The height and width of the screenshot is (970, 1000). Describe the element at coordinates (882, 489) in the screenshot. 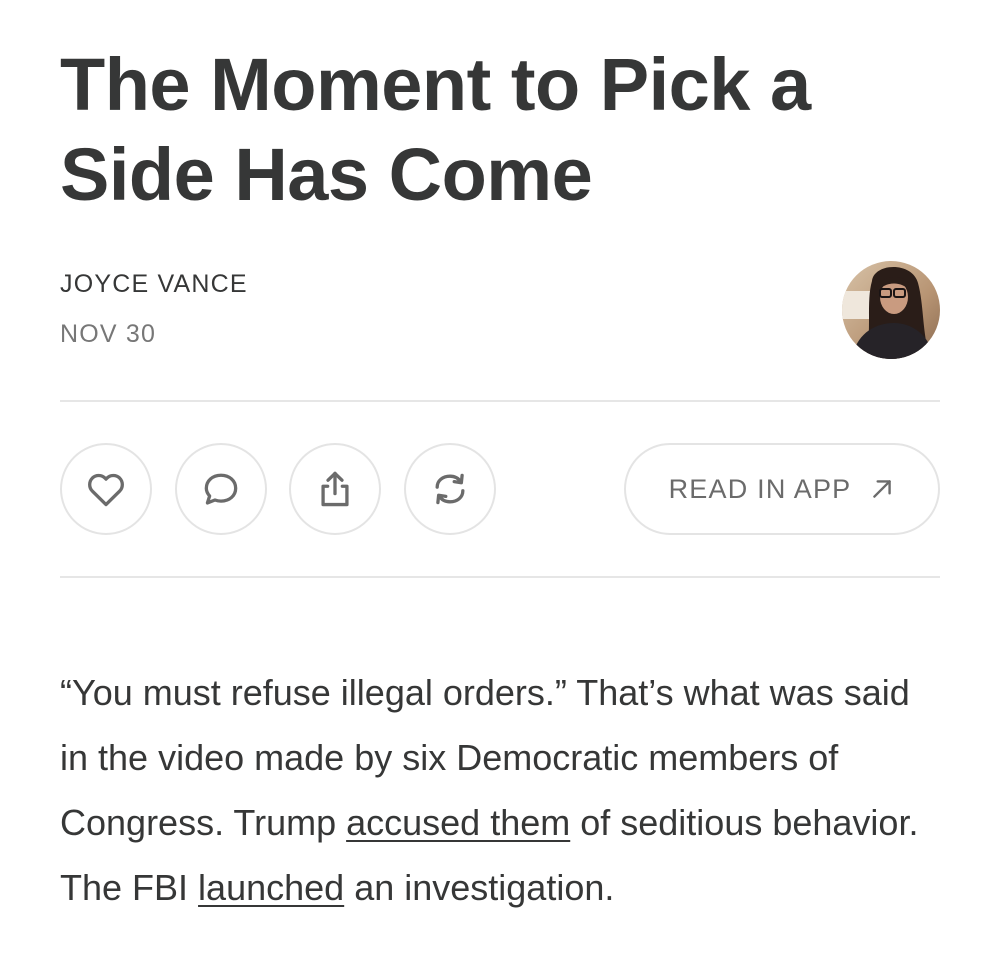

I see `arrow-up-right-icon` at that location.